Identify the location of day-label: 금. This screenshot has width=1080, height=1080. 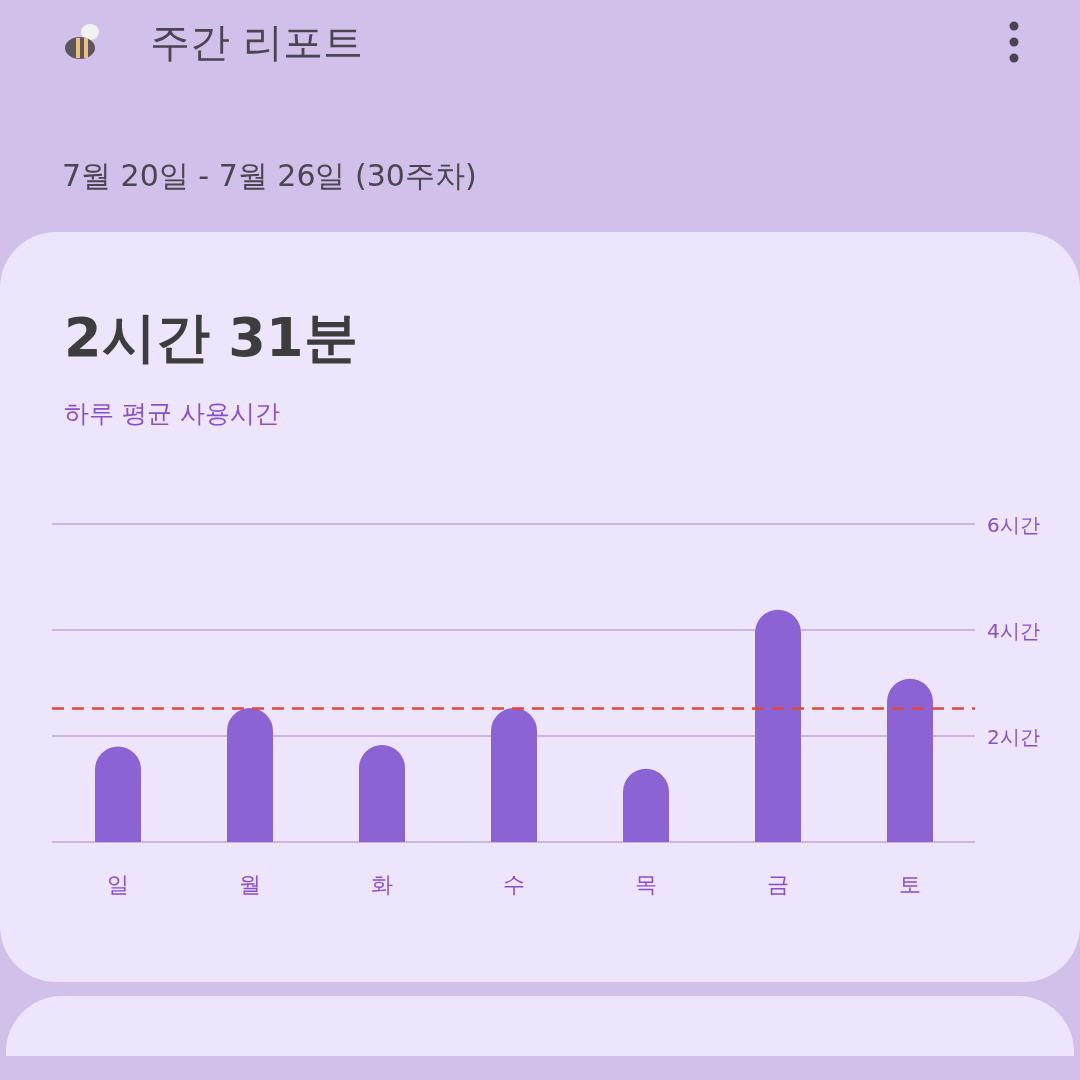
(778, 884).